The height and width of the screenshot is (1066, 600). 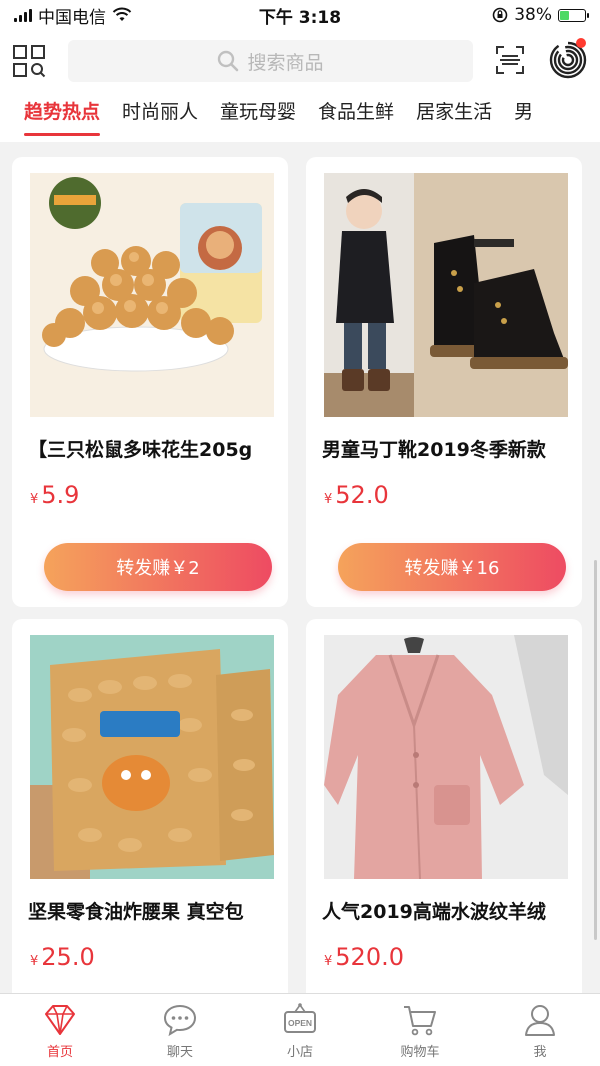 What do you see at coordinates (523, 117) in the screenshot?
I see `tab-men: 男` at bounding box center [523, 117].